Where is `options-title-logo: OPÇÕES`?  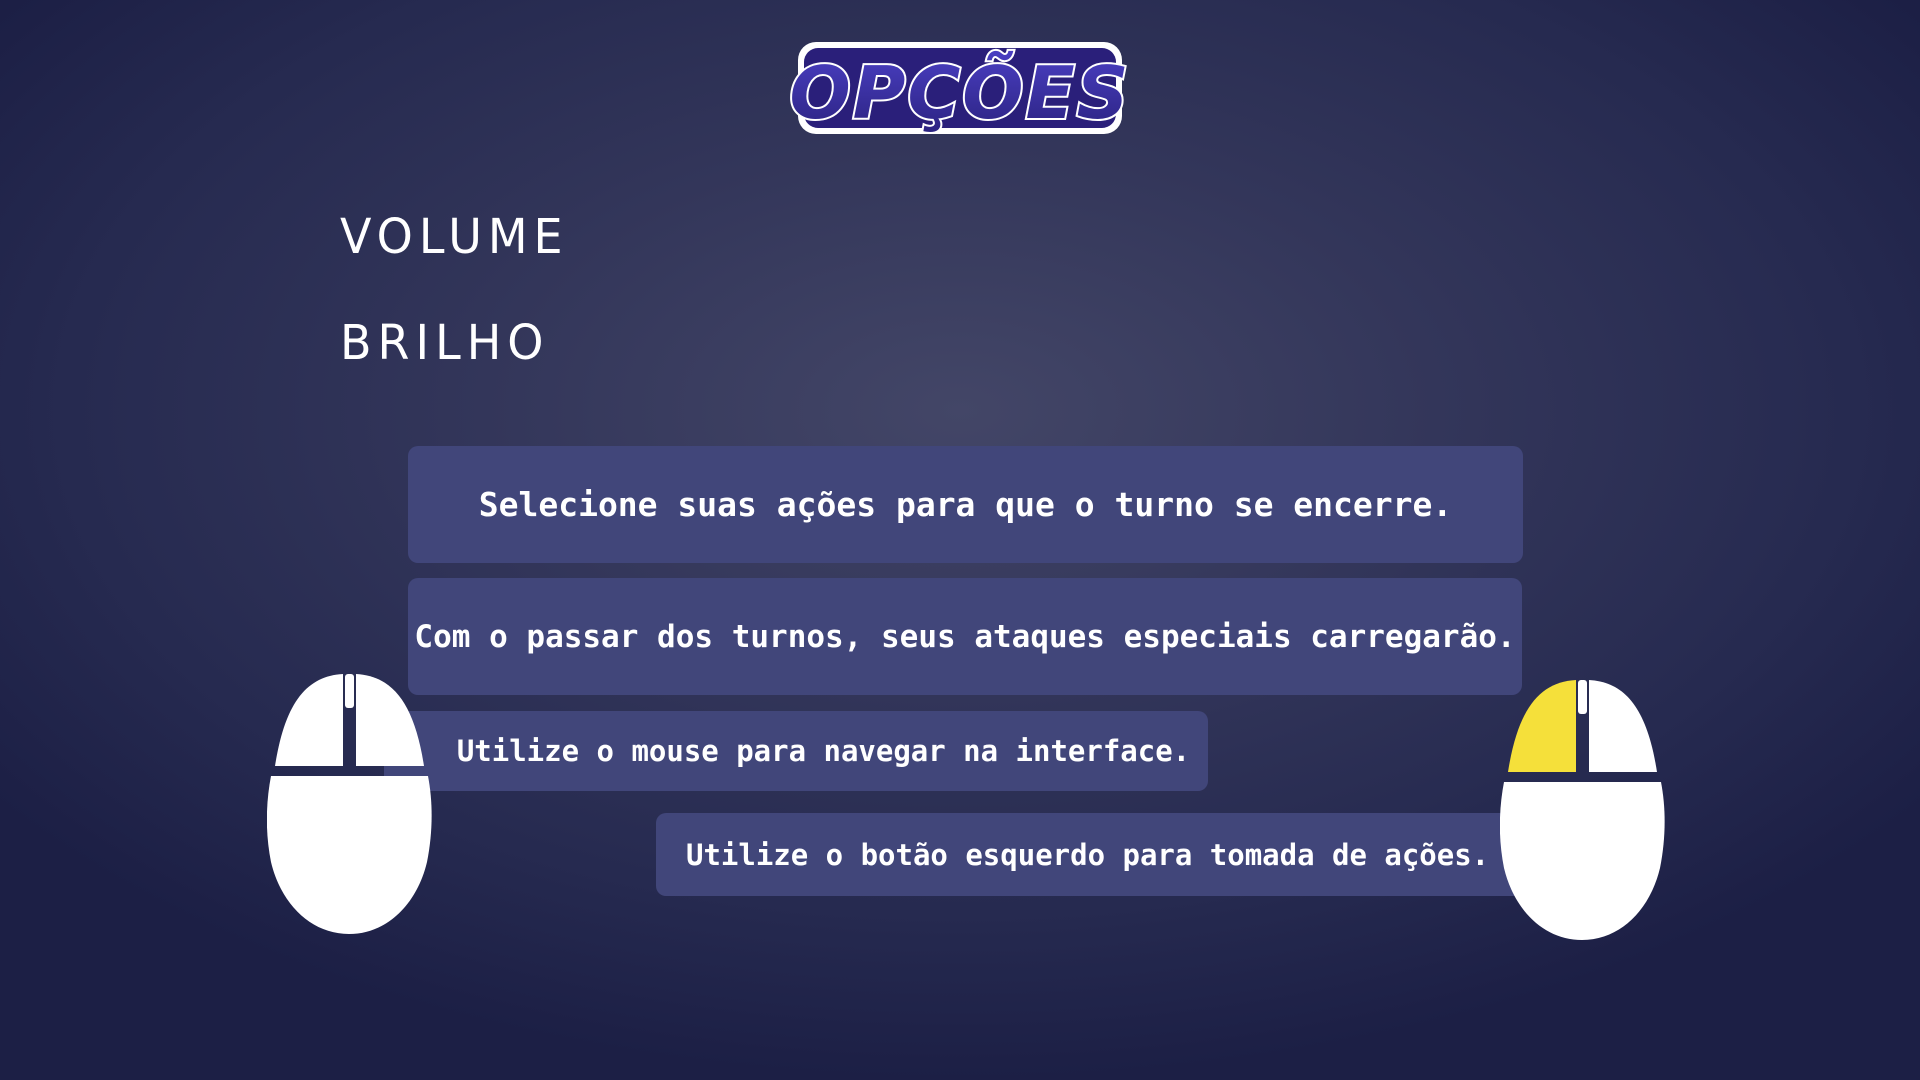
options-title-logo: OPÇÕES is located at coordinates (960, 86).